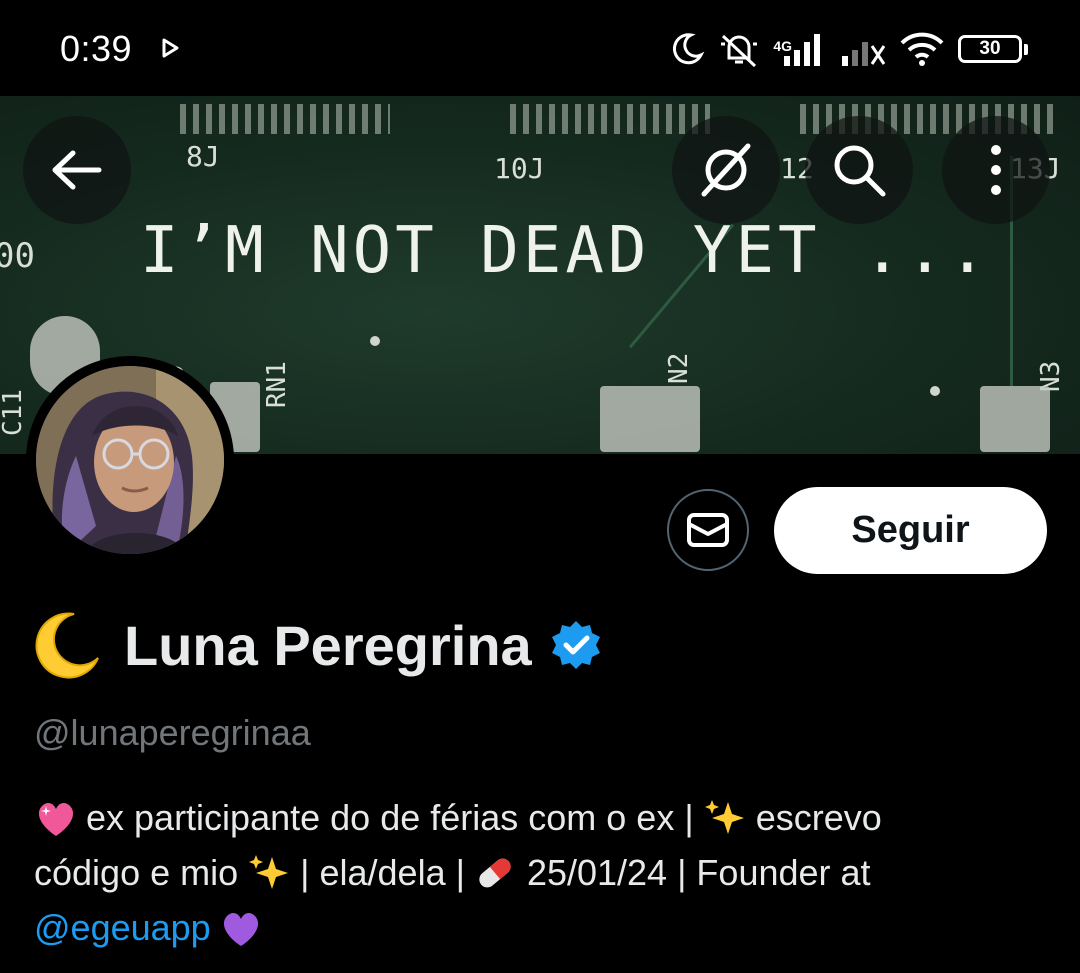 The image size is (1080, 973). What do you see at coordinates (782, 46) in the screenshot?
I see `network-type-label: 4G` at bounding box center [782, 46].